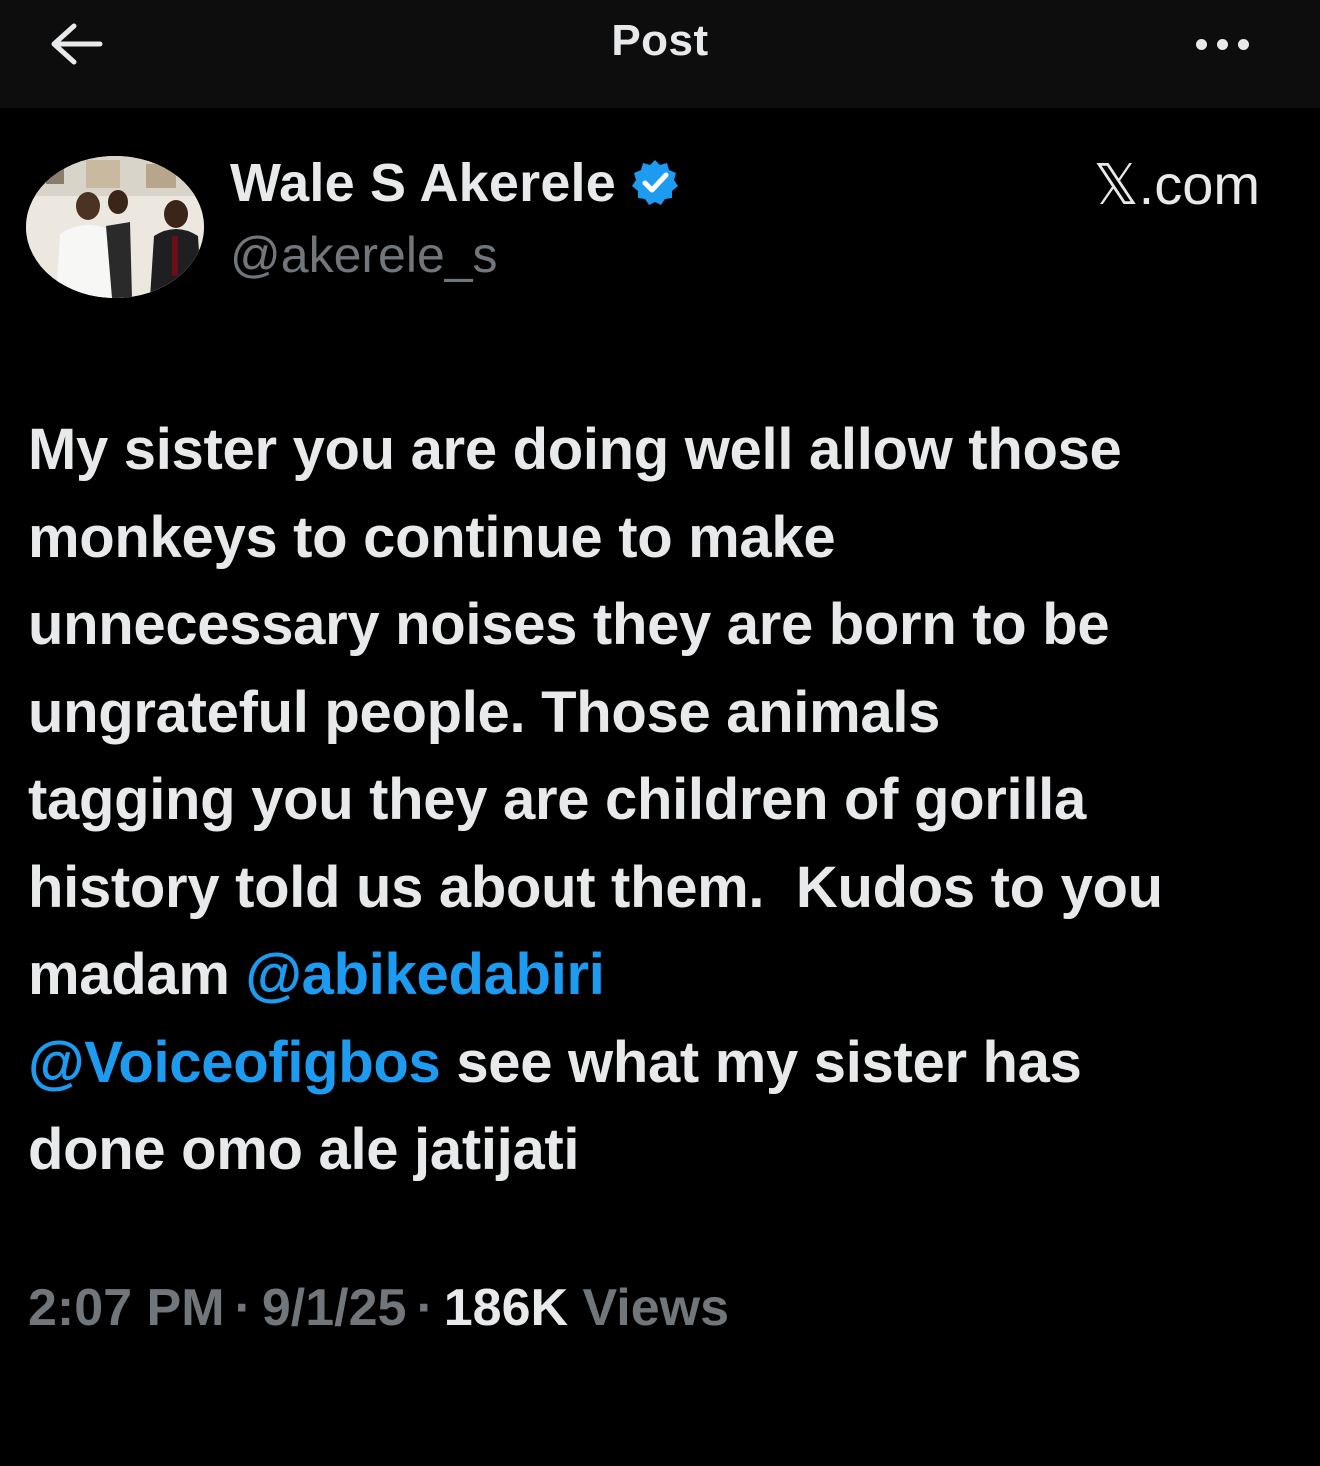  I want to click on tweet-text-segment: see what my sister has, so click(761, 1062).